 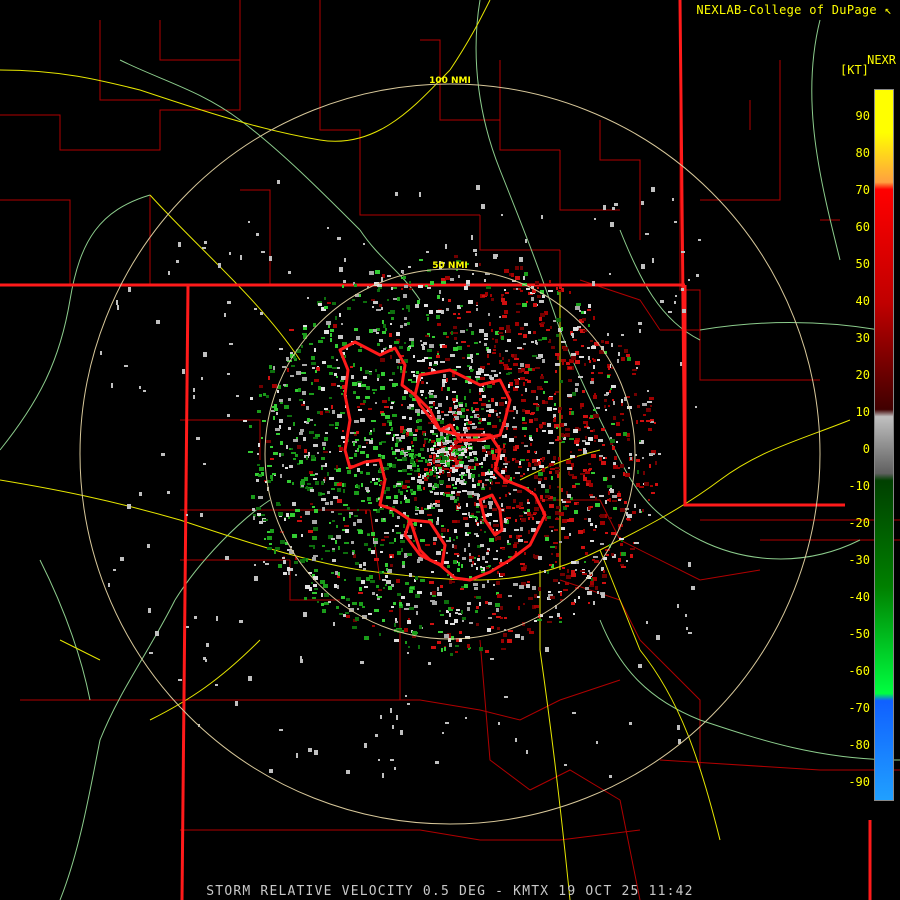 What do you see at coordinates (427, 542) in the screenshot?
I see `warning-polygon` at bounding box center [427, 542].